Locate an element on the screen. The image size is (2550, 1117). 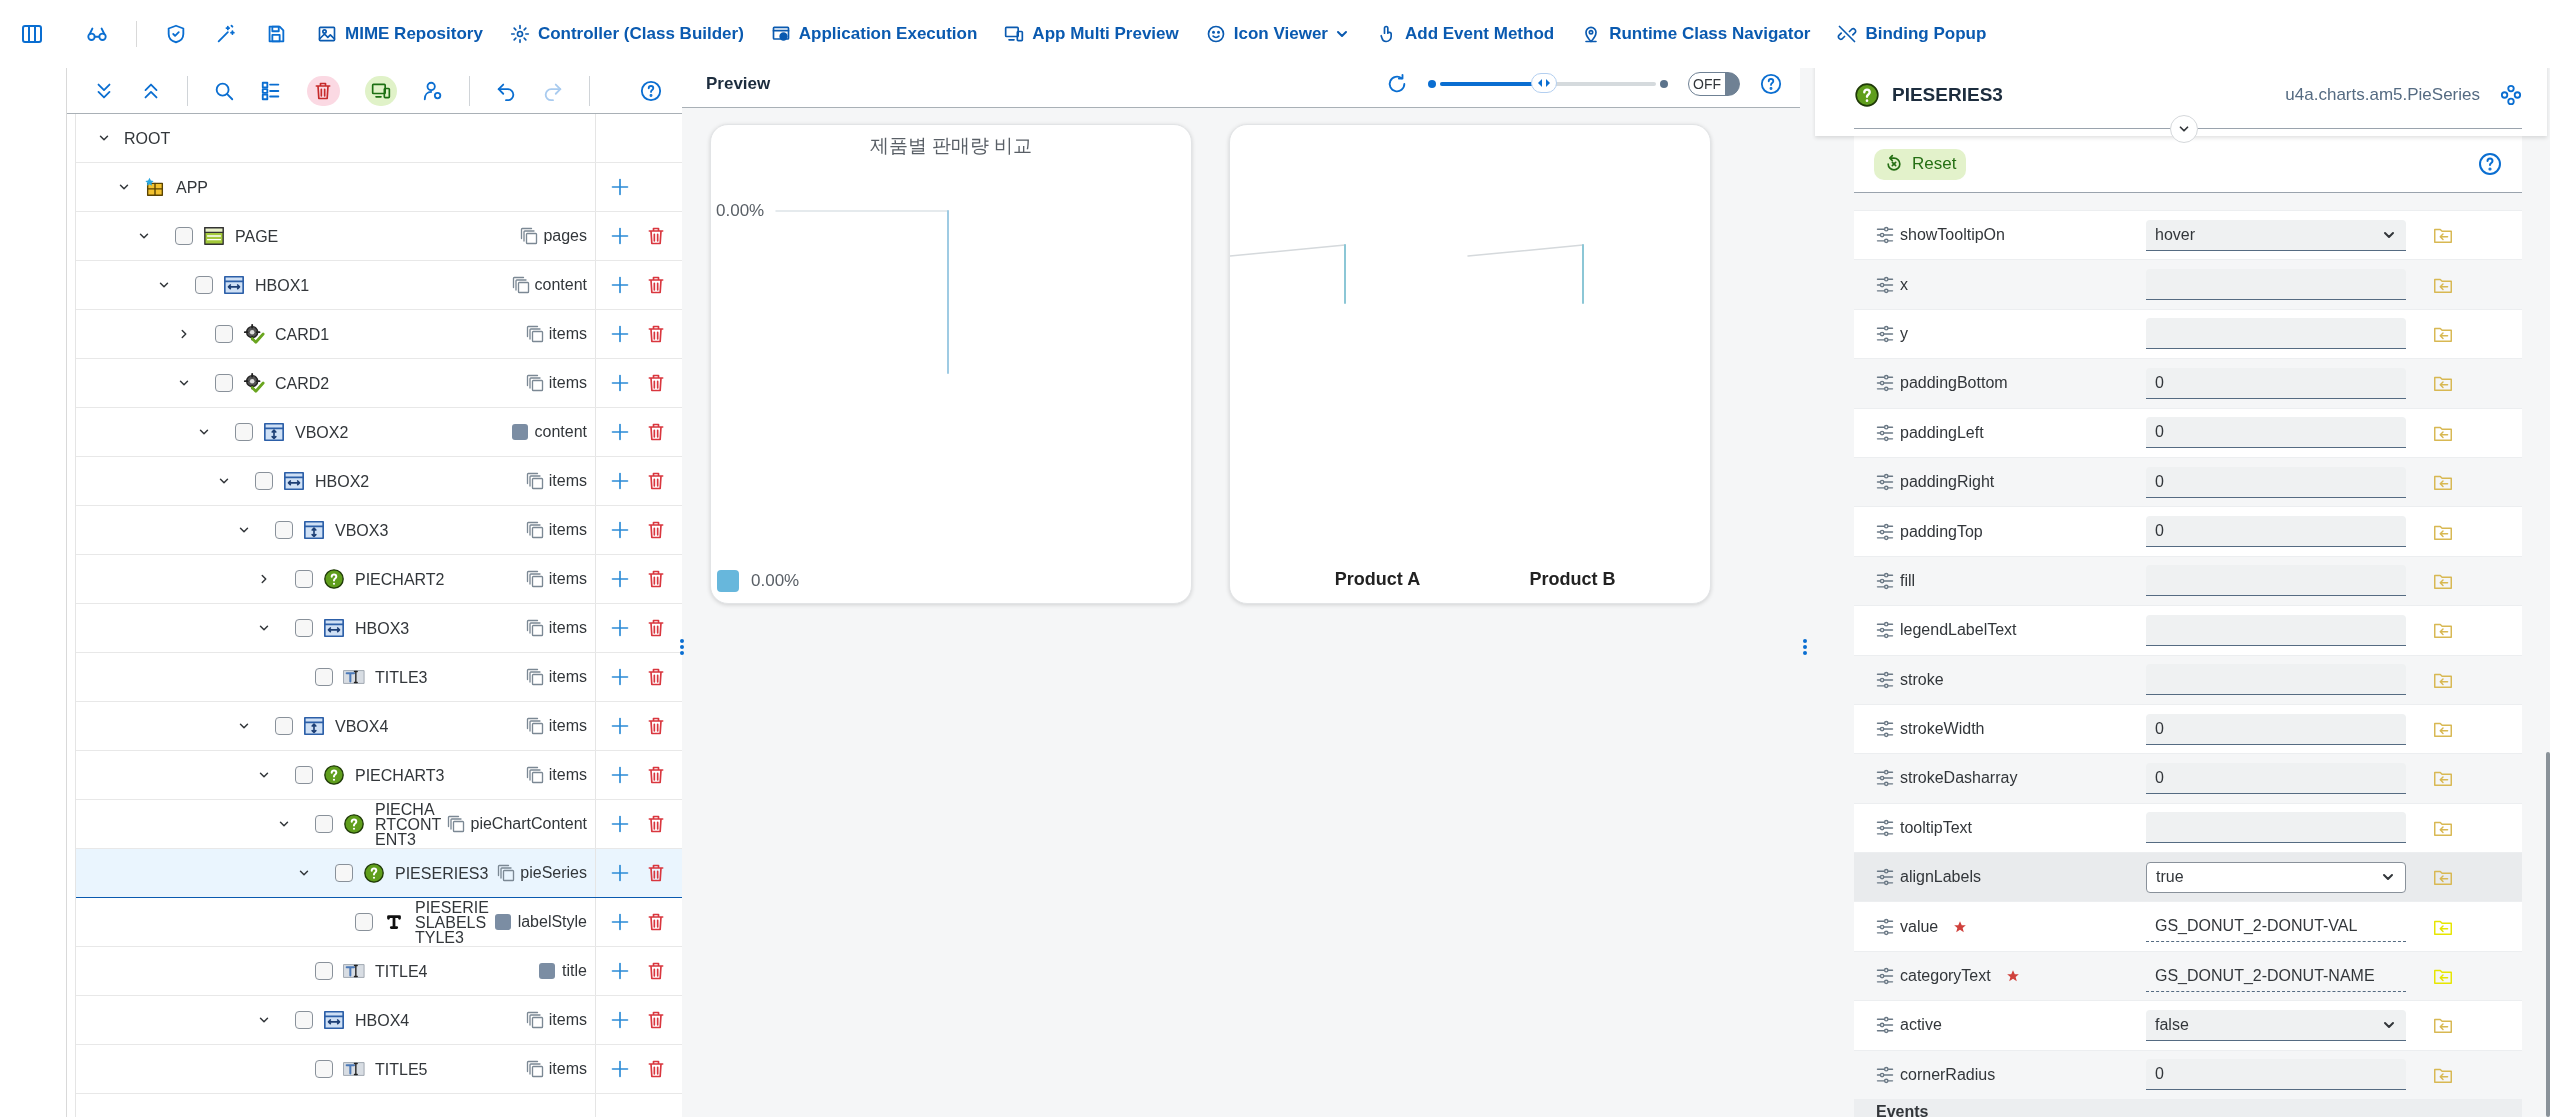
tree-row: APP is located at coordinates (379, 187).